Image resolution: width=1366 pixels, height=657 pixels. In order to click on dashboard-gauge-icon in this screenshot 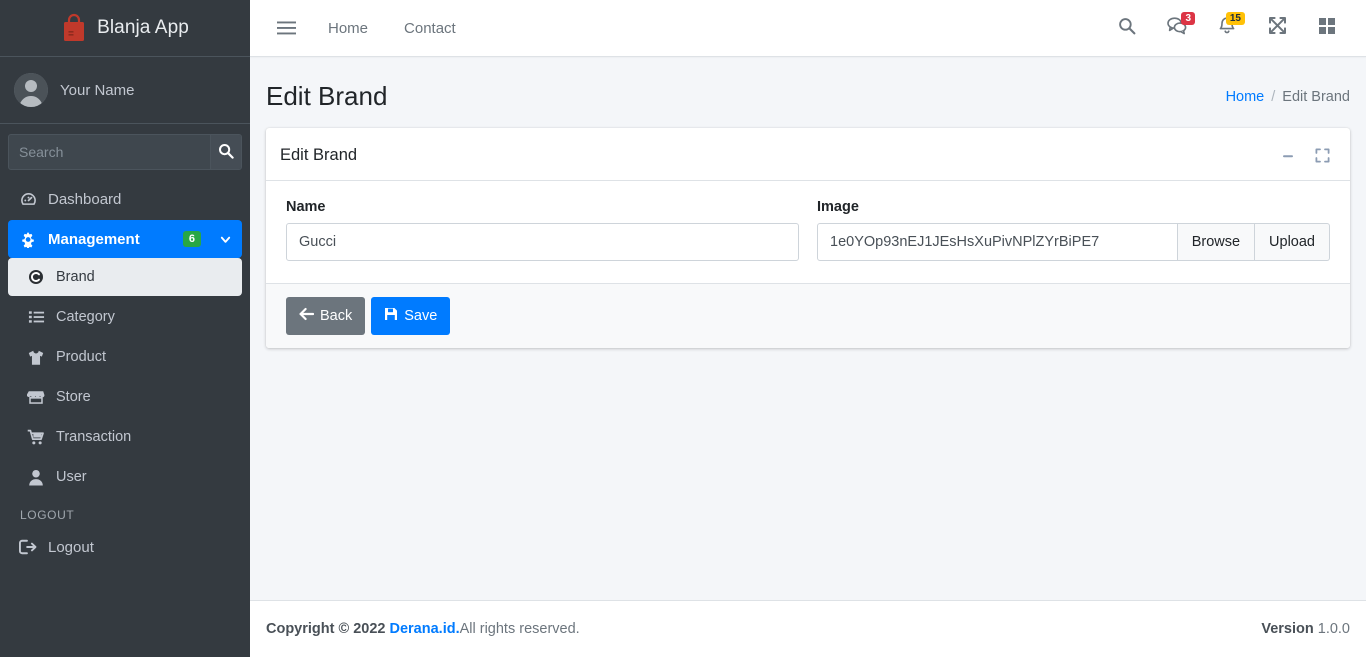, I will do `click(28, 199)`.